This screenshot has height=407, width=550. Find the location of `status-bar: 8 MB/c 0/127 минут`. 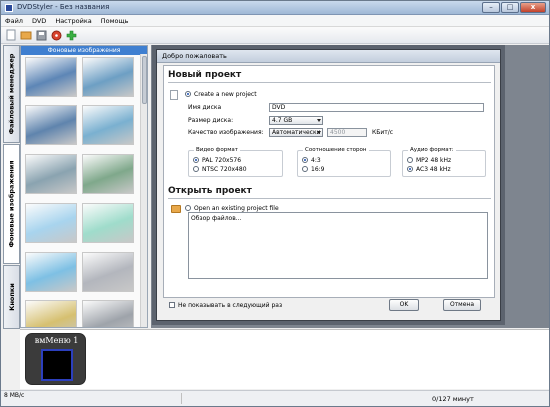

status-bar: 8 MB/c 0/127 минут is located at coordinates (275, 398).